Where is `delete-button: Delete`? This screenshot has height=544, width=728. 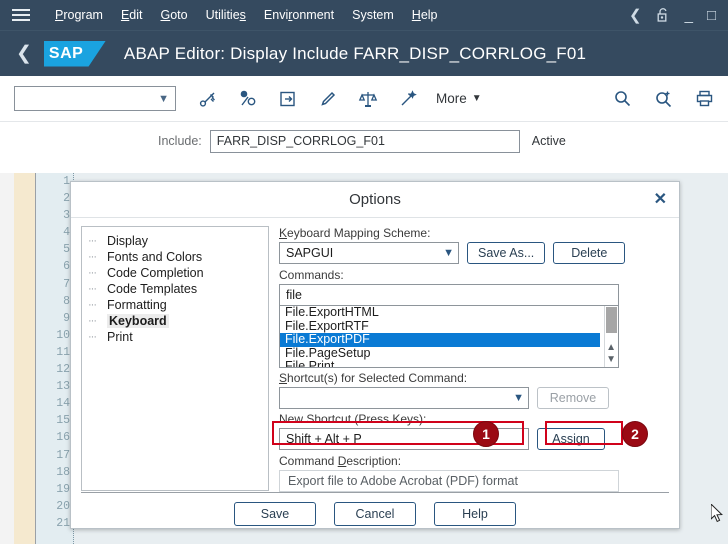
delete-button: Delete is located at coordinates (589, 253).